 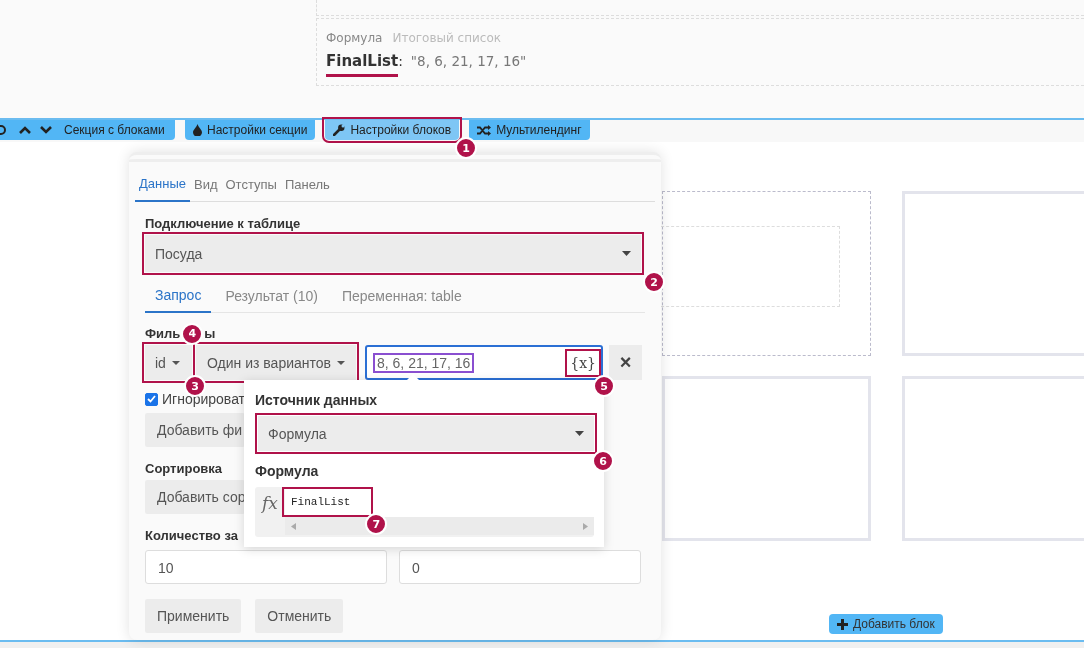 What do you see at coordinates (271, 296) in the screenshot?
I see `tab: Результат (10)` at bounding box center [271, 296].